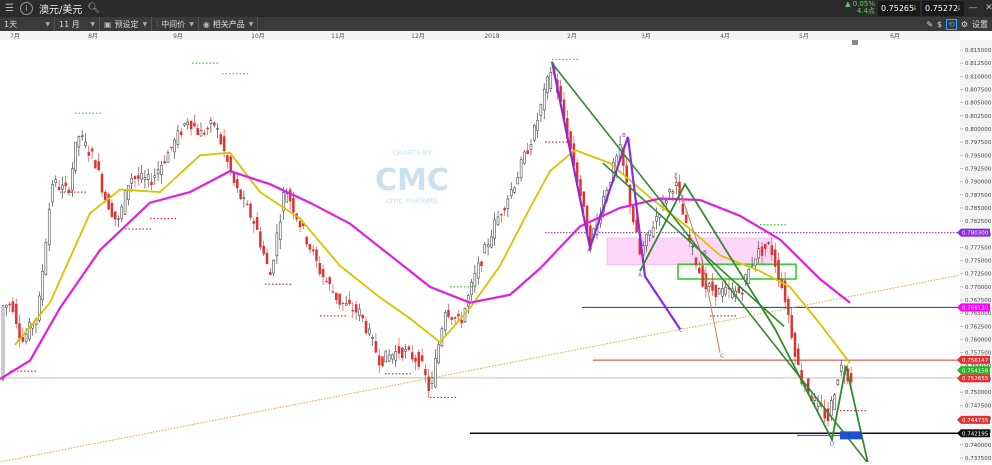  I want to click on y-tick-label: 0.807500, so click(978, 90).